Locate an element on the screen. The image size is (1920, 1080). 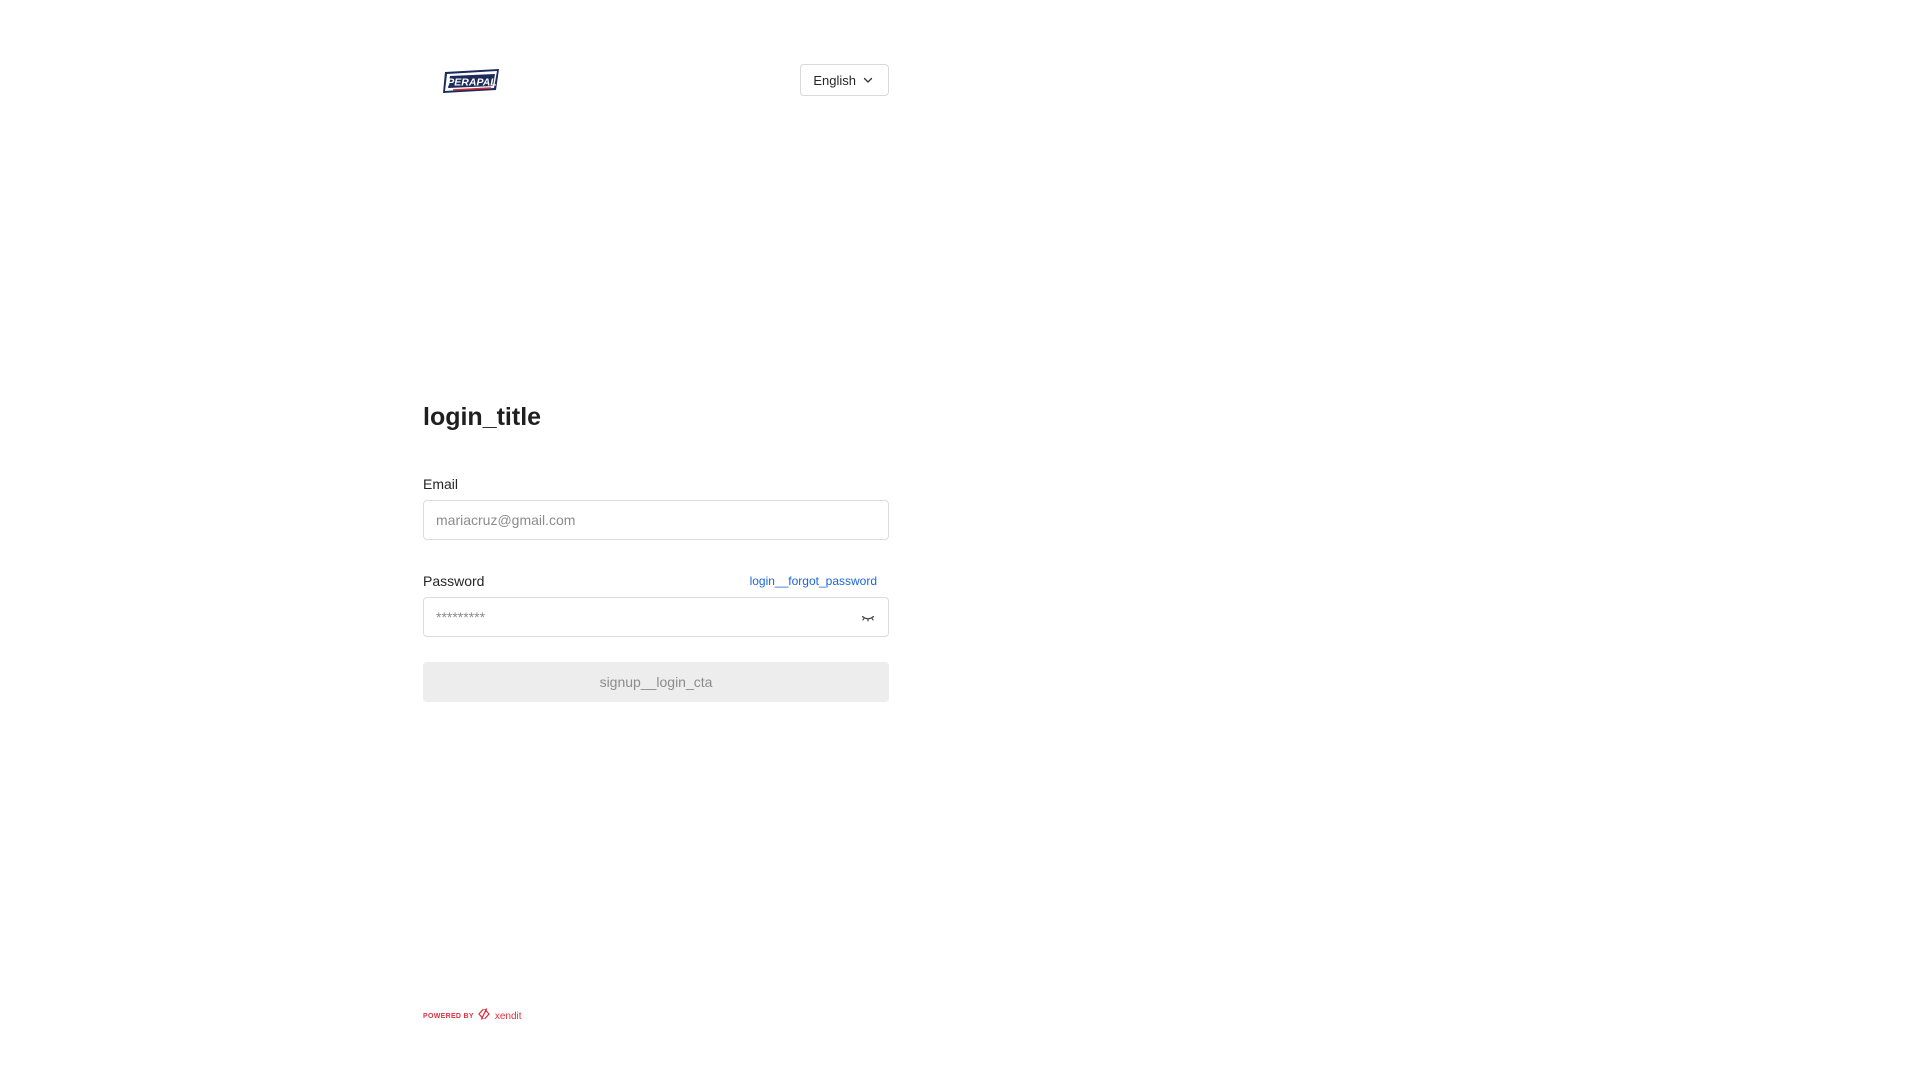
language-select: English is located at coordinates (844, 80).